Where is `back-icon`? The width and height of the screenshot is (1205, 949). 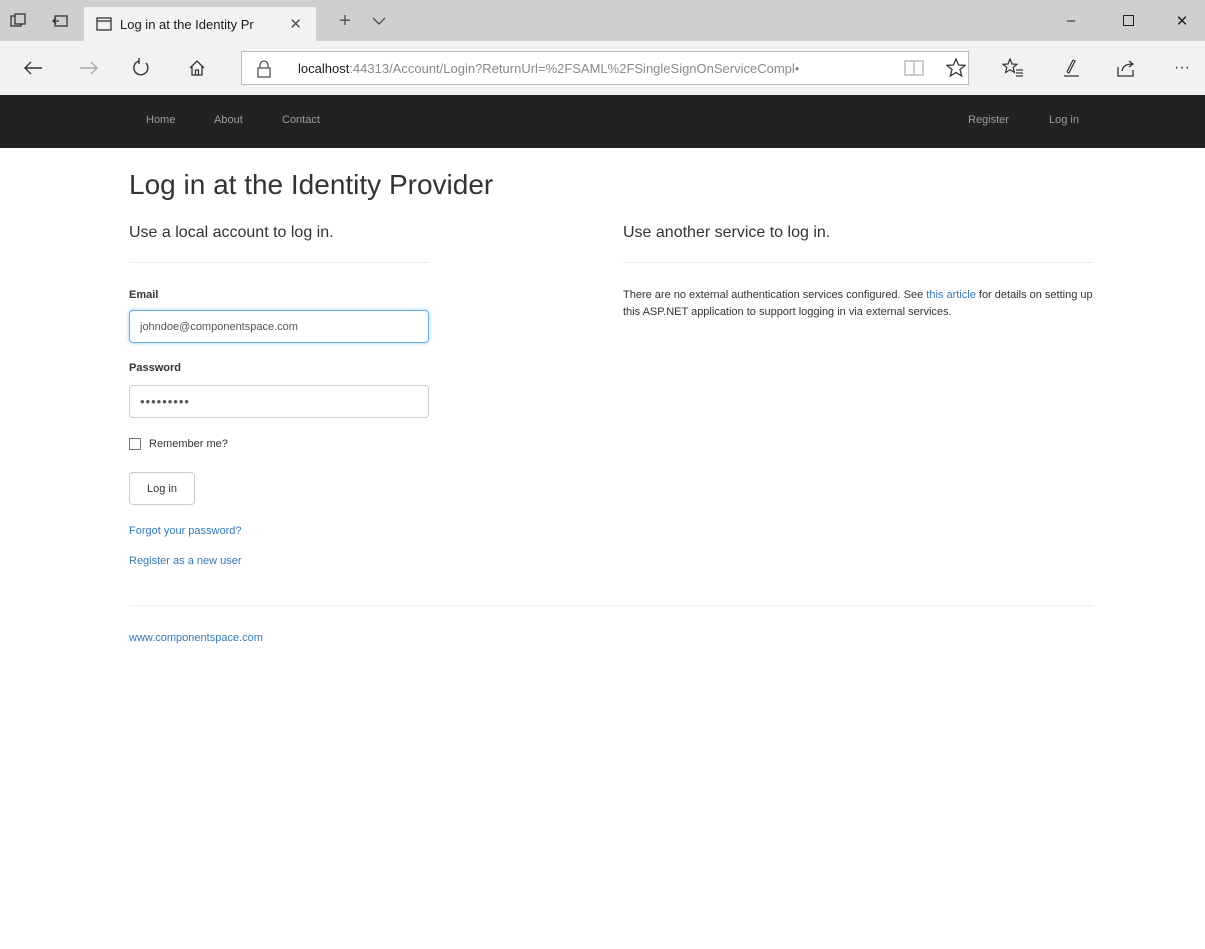
back-icon is located at coordinates (33, 68).